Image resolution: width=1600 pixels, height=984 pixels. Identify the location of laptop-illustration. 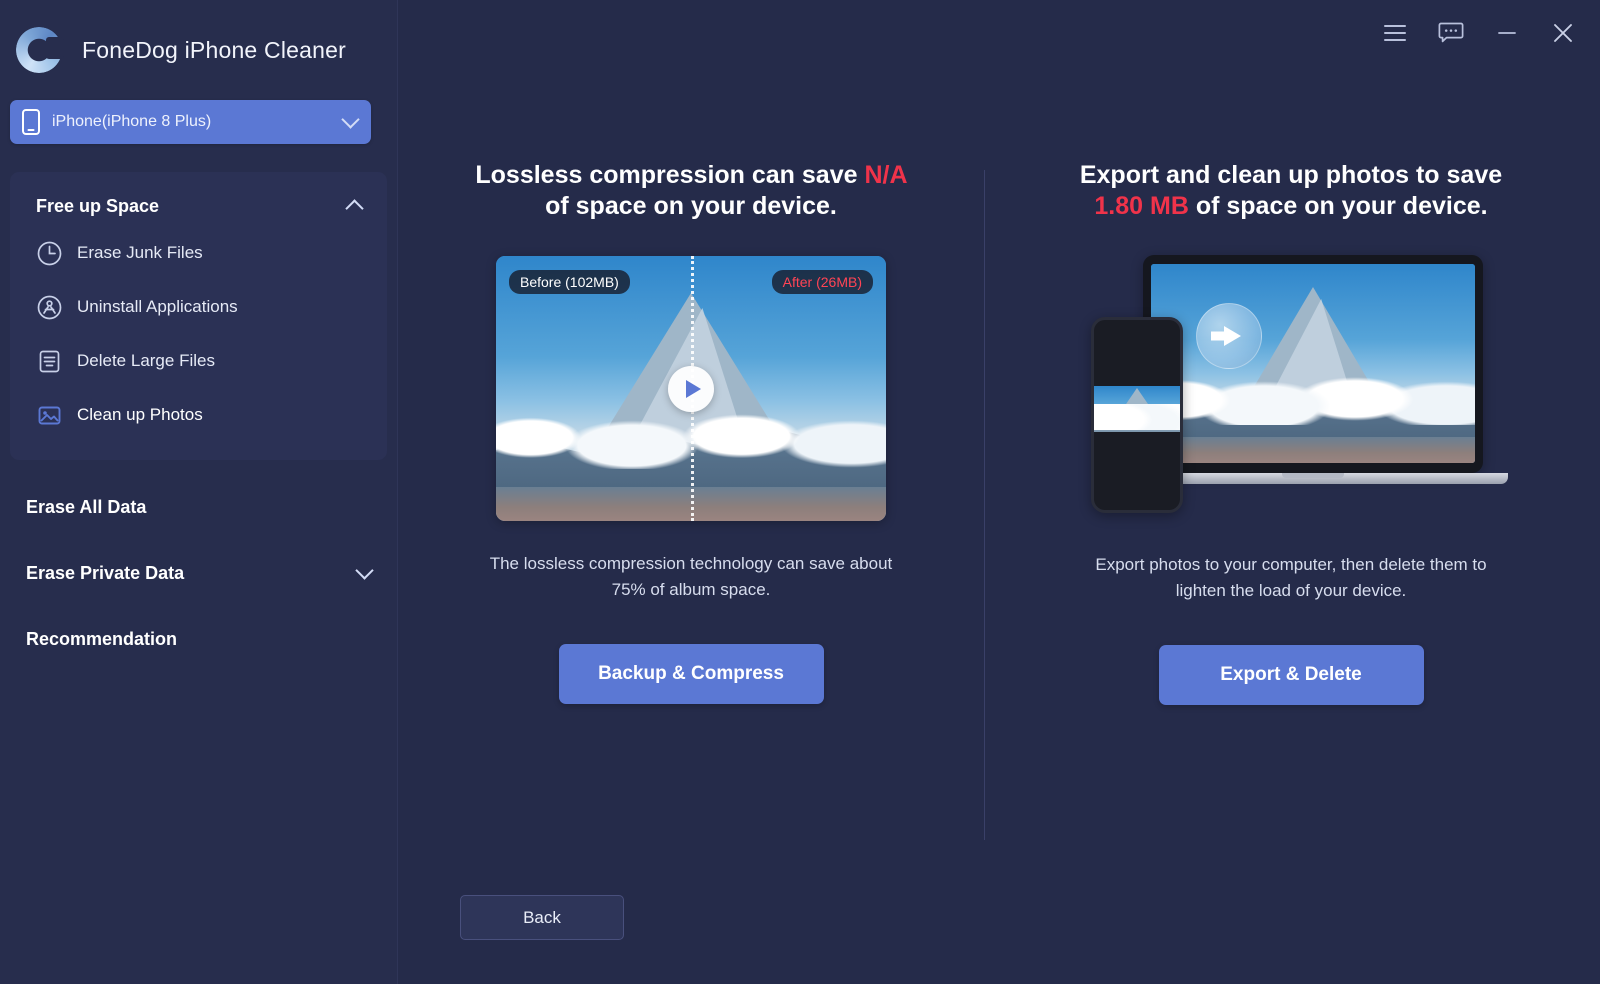
(1313, 369).